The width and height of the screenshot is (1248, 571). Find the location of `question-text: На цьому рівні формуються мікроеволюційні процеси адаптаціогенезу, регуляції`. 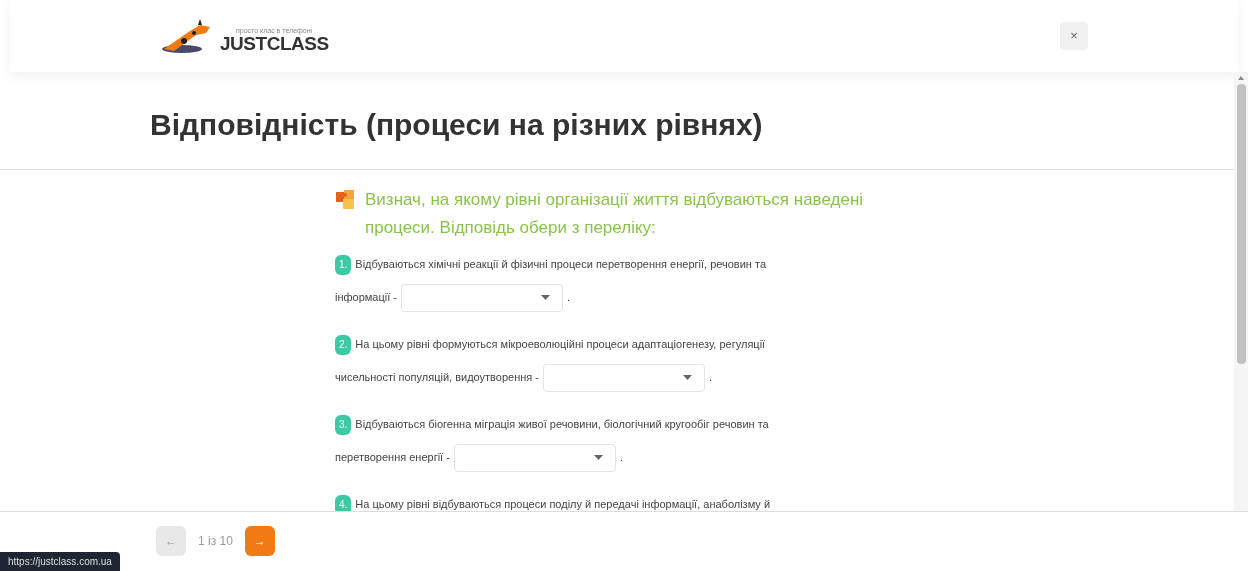

question-text: На цьому рівні формуються мікроеволюційні процеси адаптаціогенезу, регуляції is located at coordinates (560, 345).